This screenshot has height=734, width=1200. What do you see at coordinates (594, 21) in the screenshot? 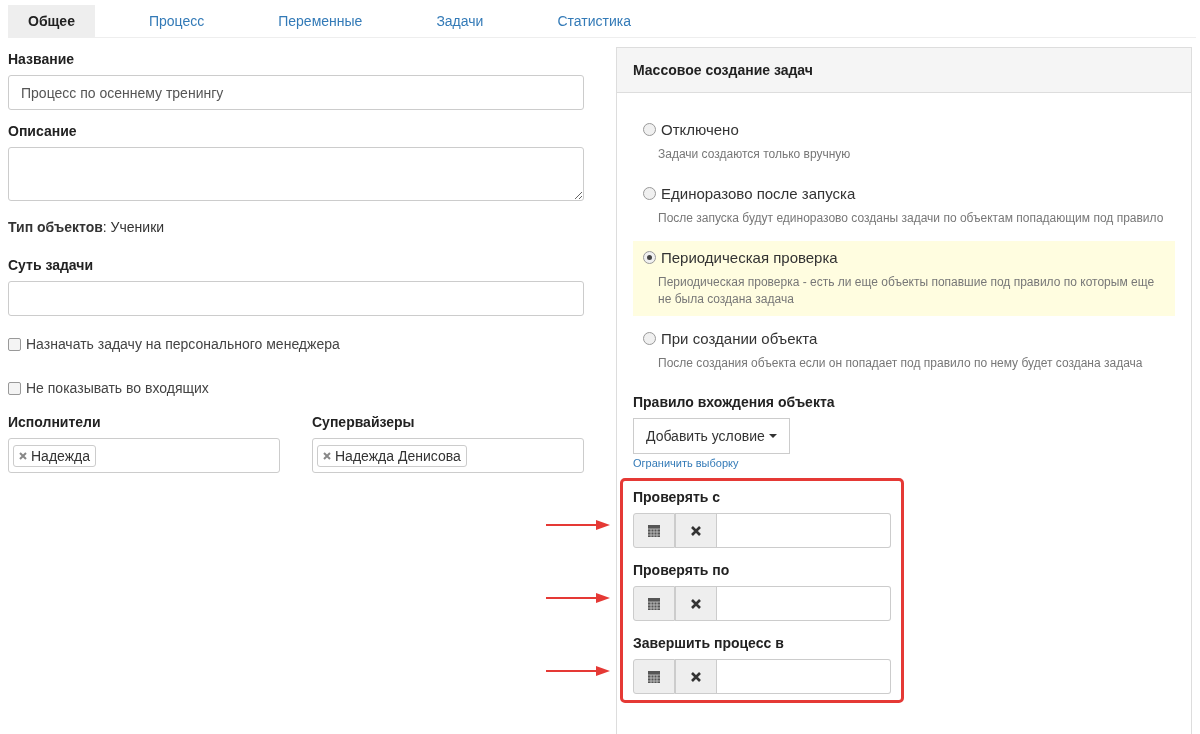
I see `tab: Статистика` at bounding box center [594, 21].